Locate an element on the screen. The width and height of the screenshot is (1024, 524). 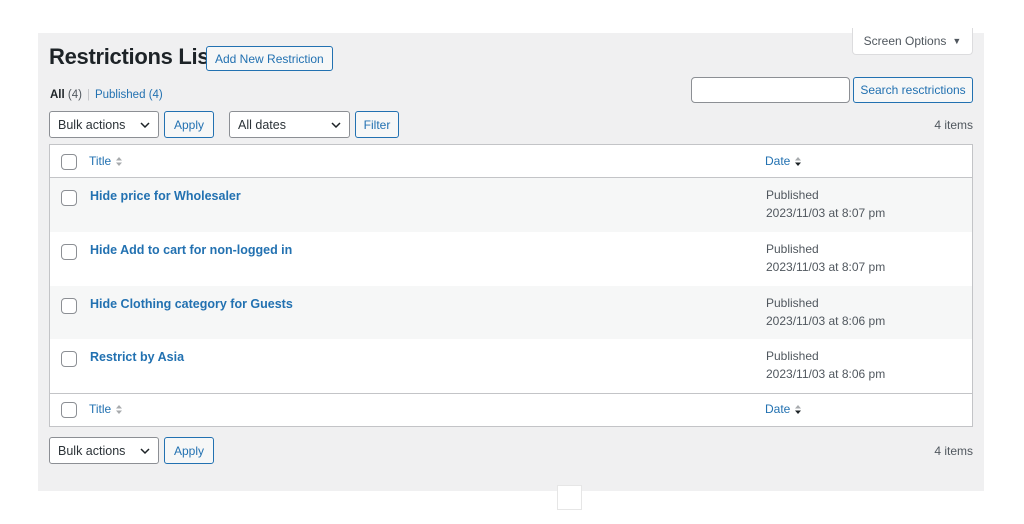
column-date-sort: Date is located at coordinates (783, 161).